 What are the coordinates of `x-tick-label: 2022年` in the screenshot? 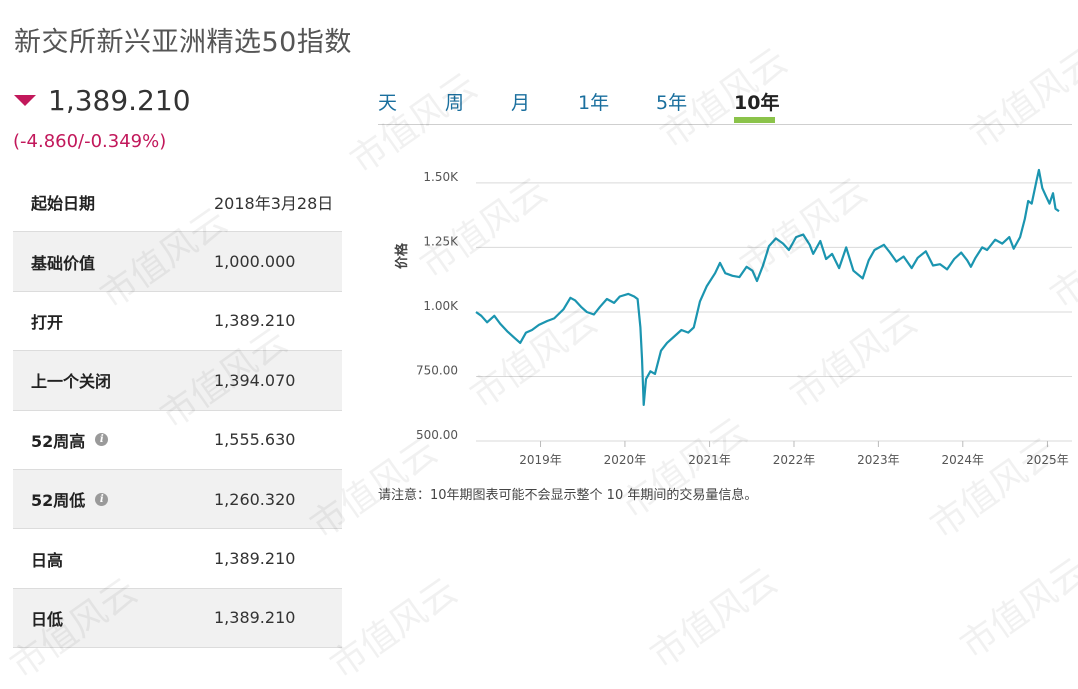 It's located at (794, 460).